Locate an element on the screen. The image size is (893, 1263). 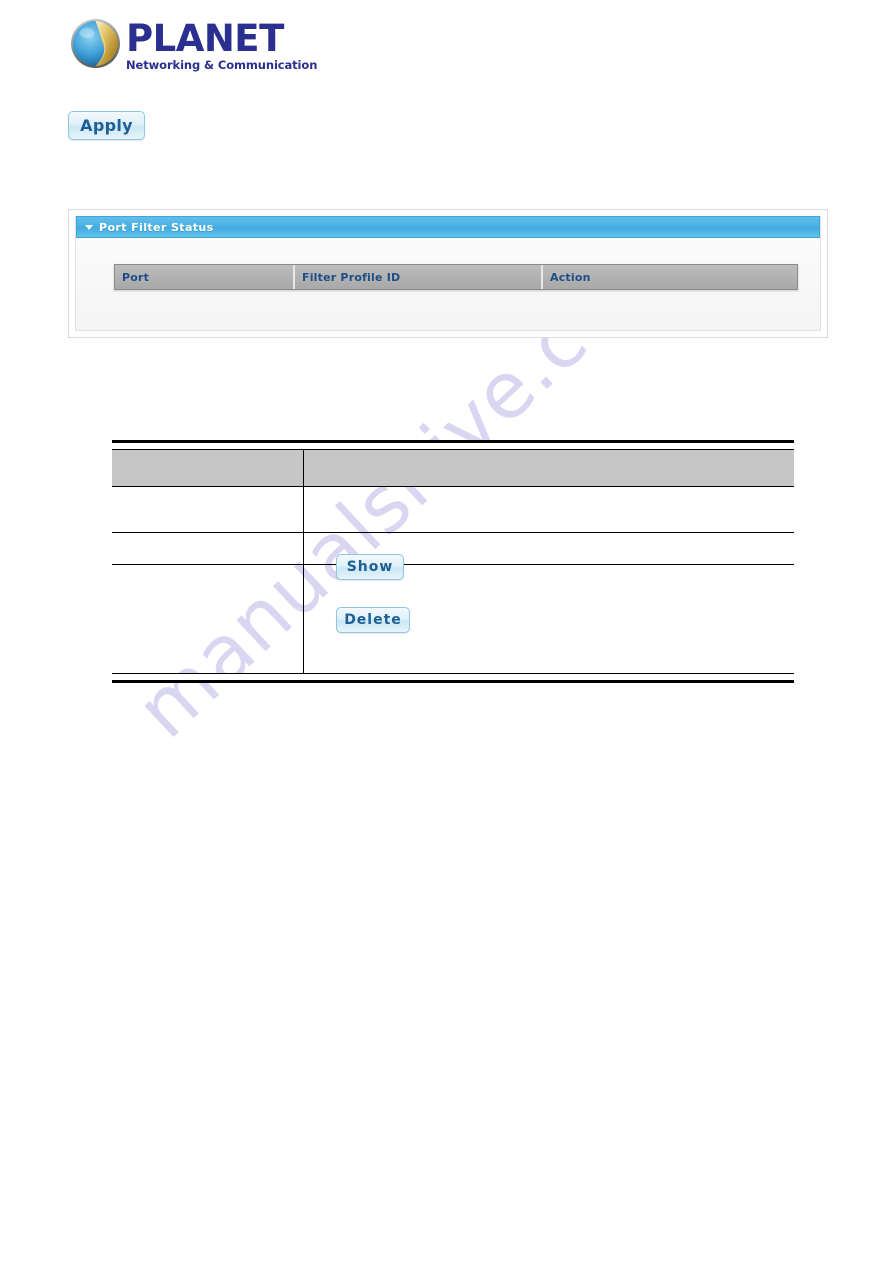
table-bottom-rule is located at coordinates (453, 678).